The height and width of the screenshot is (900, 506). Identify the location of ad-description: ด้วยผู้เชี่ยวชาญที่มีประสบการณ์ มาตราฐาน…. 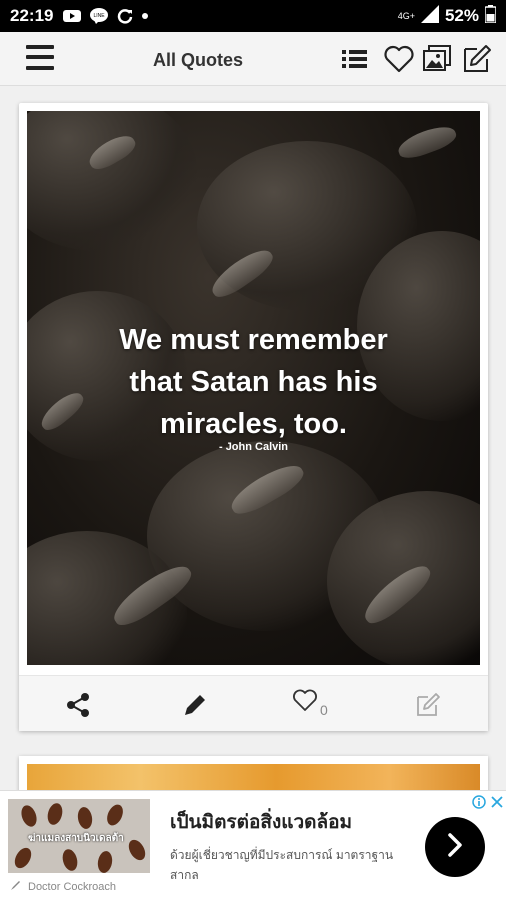
(282, 865).